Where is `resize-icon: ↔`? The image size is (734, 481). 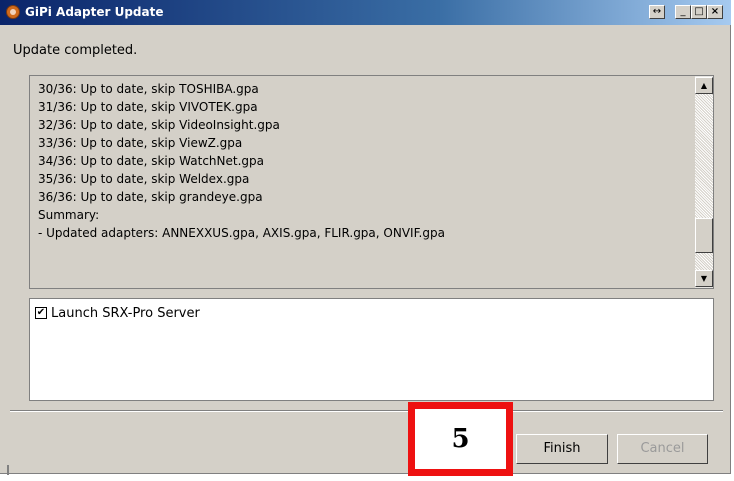 resize-icon: ↔ is located at coordinates (657, 12).